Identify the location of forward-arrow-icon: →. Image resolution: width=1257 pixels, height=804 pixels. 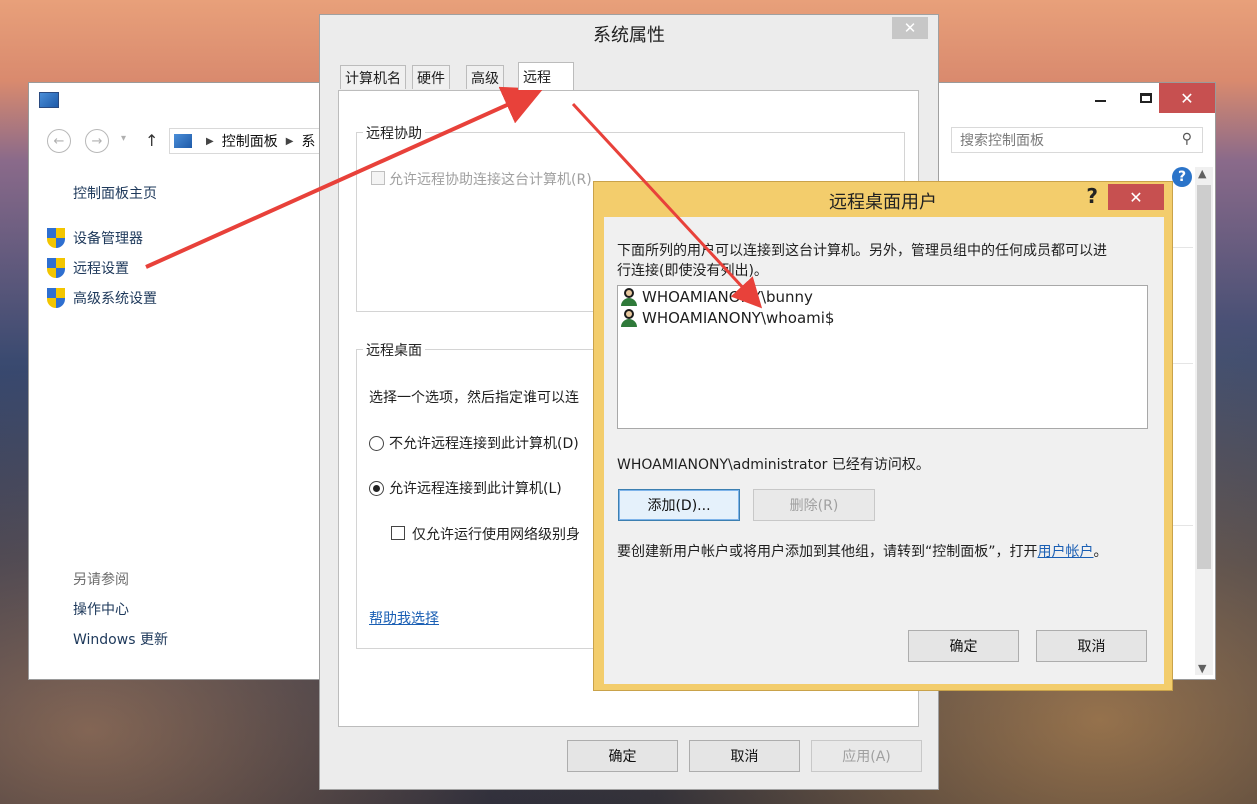
(97, 141).